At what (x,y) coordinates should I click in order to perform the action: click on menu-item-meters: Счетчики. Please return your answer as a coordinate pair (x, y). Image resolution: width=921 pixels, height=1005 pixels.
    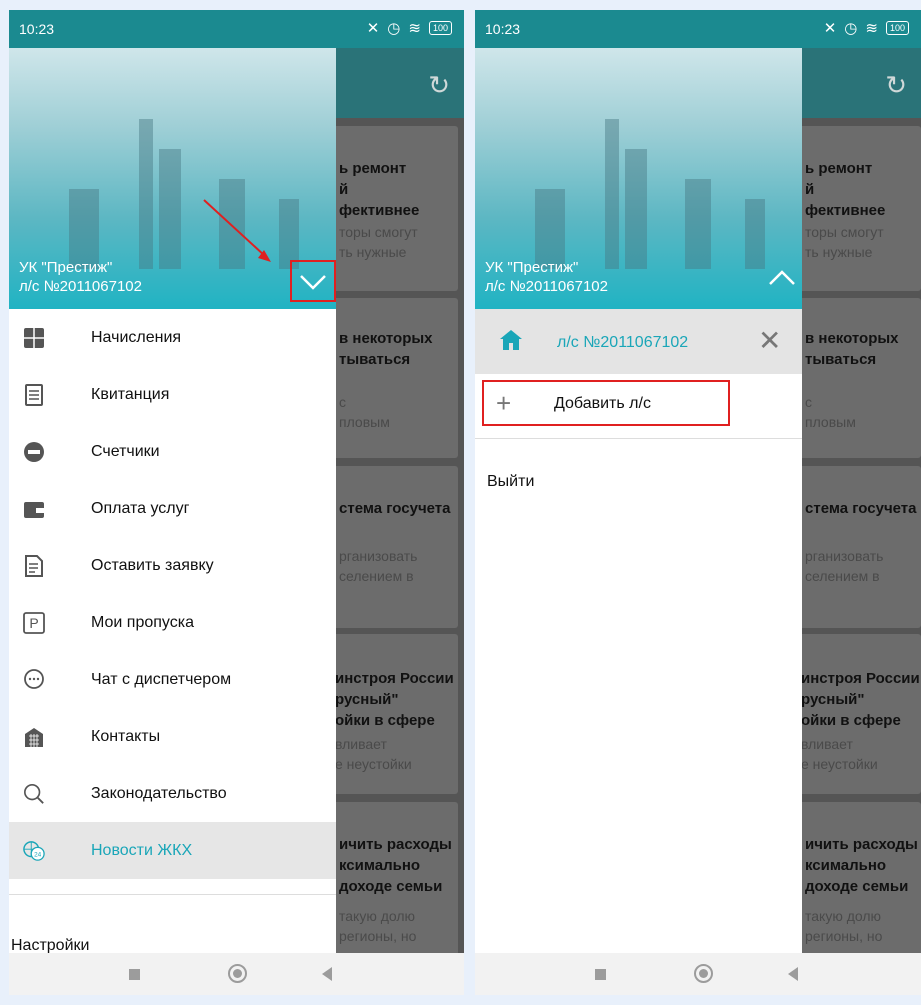
    Looking at the image, I should click on (172, 451).